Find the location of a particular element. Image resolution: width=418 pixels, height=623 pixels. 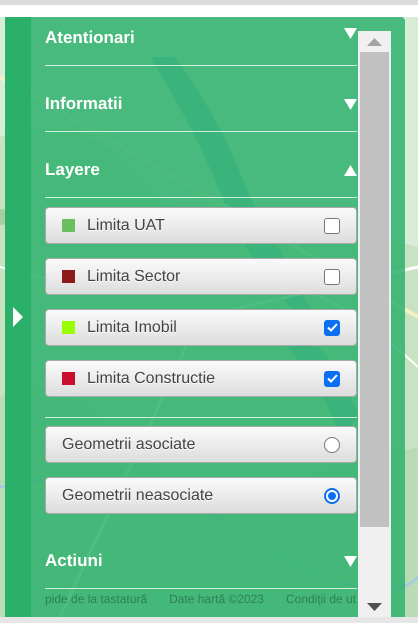

layer-toggle: Limita Constructie is located at coordinates (201, 378).